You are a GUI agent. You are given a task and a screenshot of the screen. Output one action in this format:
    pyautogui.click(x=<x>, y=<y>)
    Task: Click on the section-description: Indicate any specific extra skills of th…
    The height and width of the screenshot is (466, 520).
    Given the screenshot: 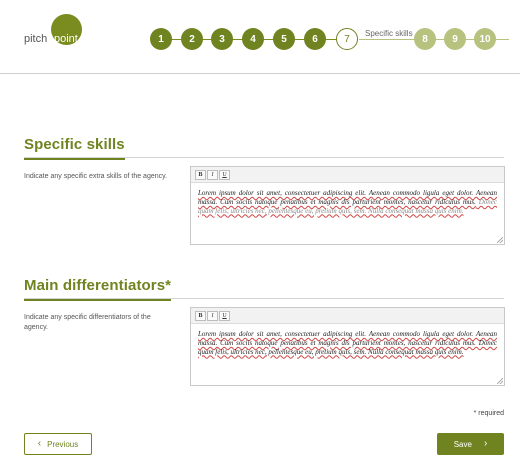 What is the action you would take?
    pyautogui.click(x=96, y=176)
    